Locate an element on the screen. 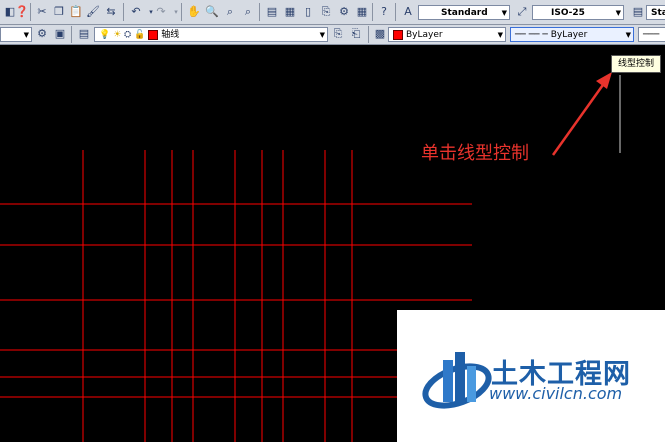  pan-icon: ✋ is located at coordinates (194, 12).